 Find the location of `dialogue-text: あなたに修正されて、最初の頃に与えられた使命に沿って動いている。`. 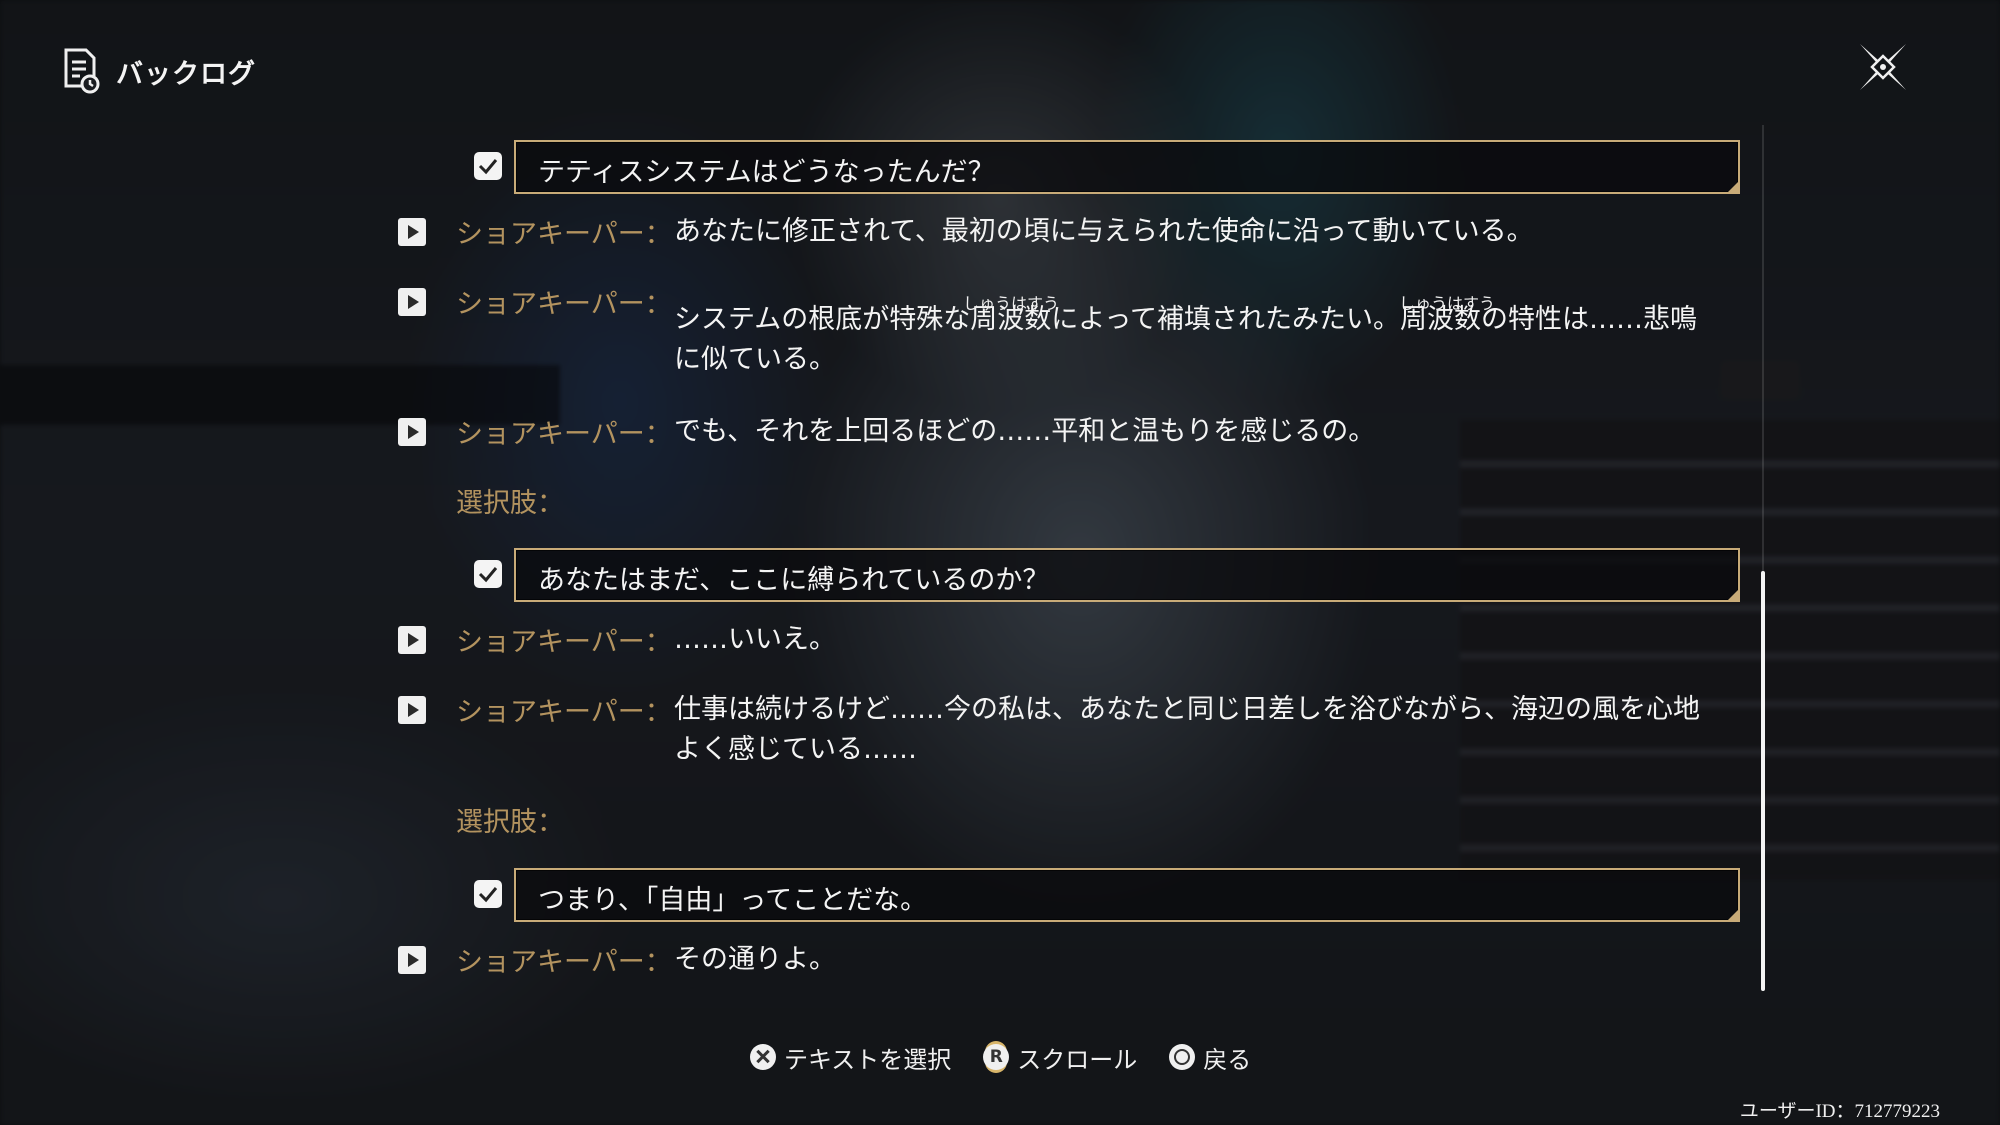

dialogue-text: あなたに修正されて、最初の頃に与えられた使命に沿って動いている。 is located at coordinates (1199, 232).